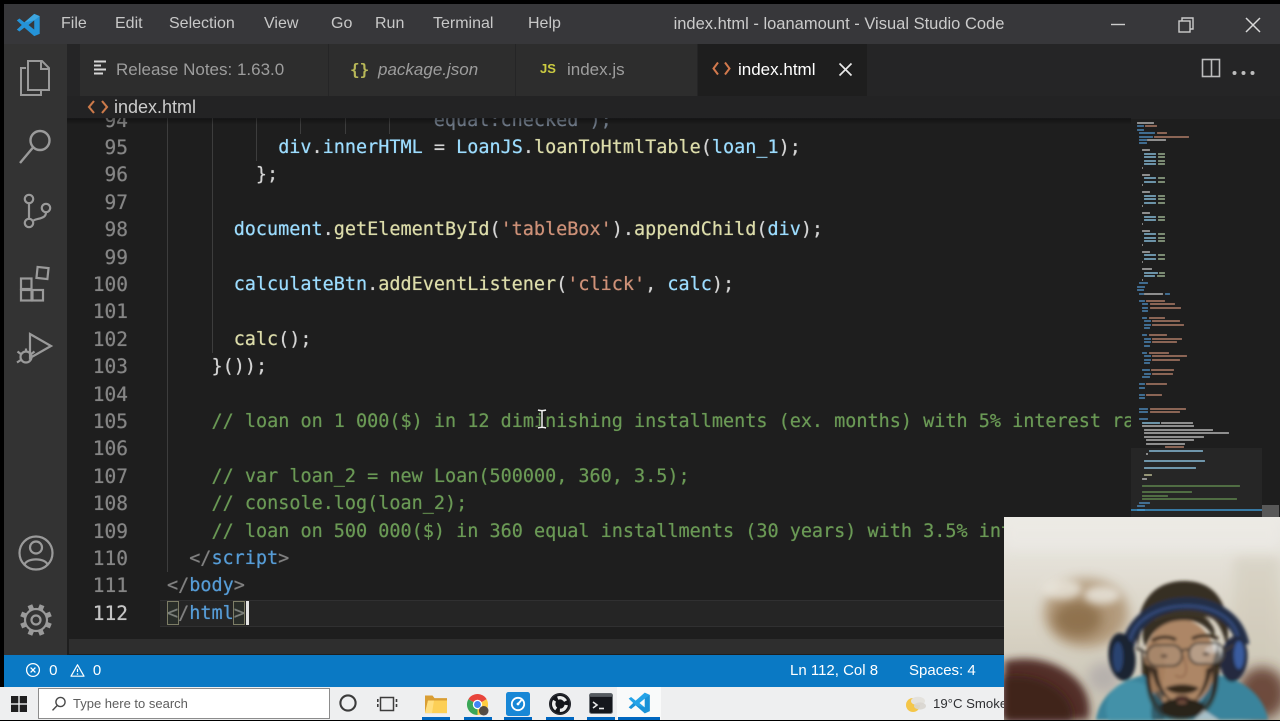 The image size is (1280, 721). I want to click on line-number: 100, so click(110, 284).